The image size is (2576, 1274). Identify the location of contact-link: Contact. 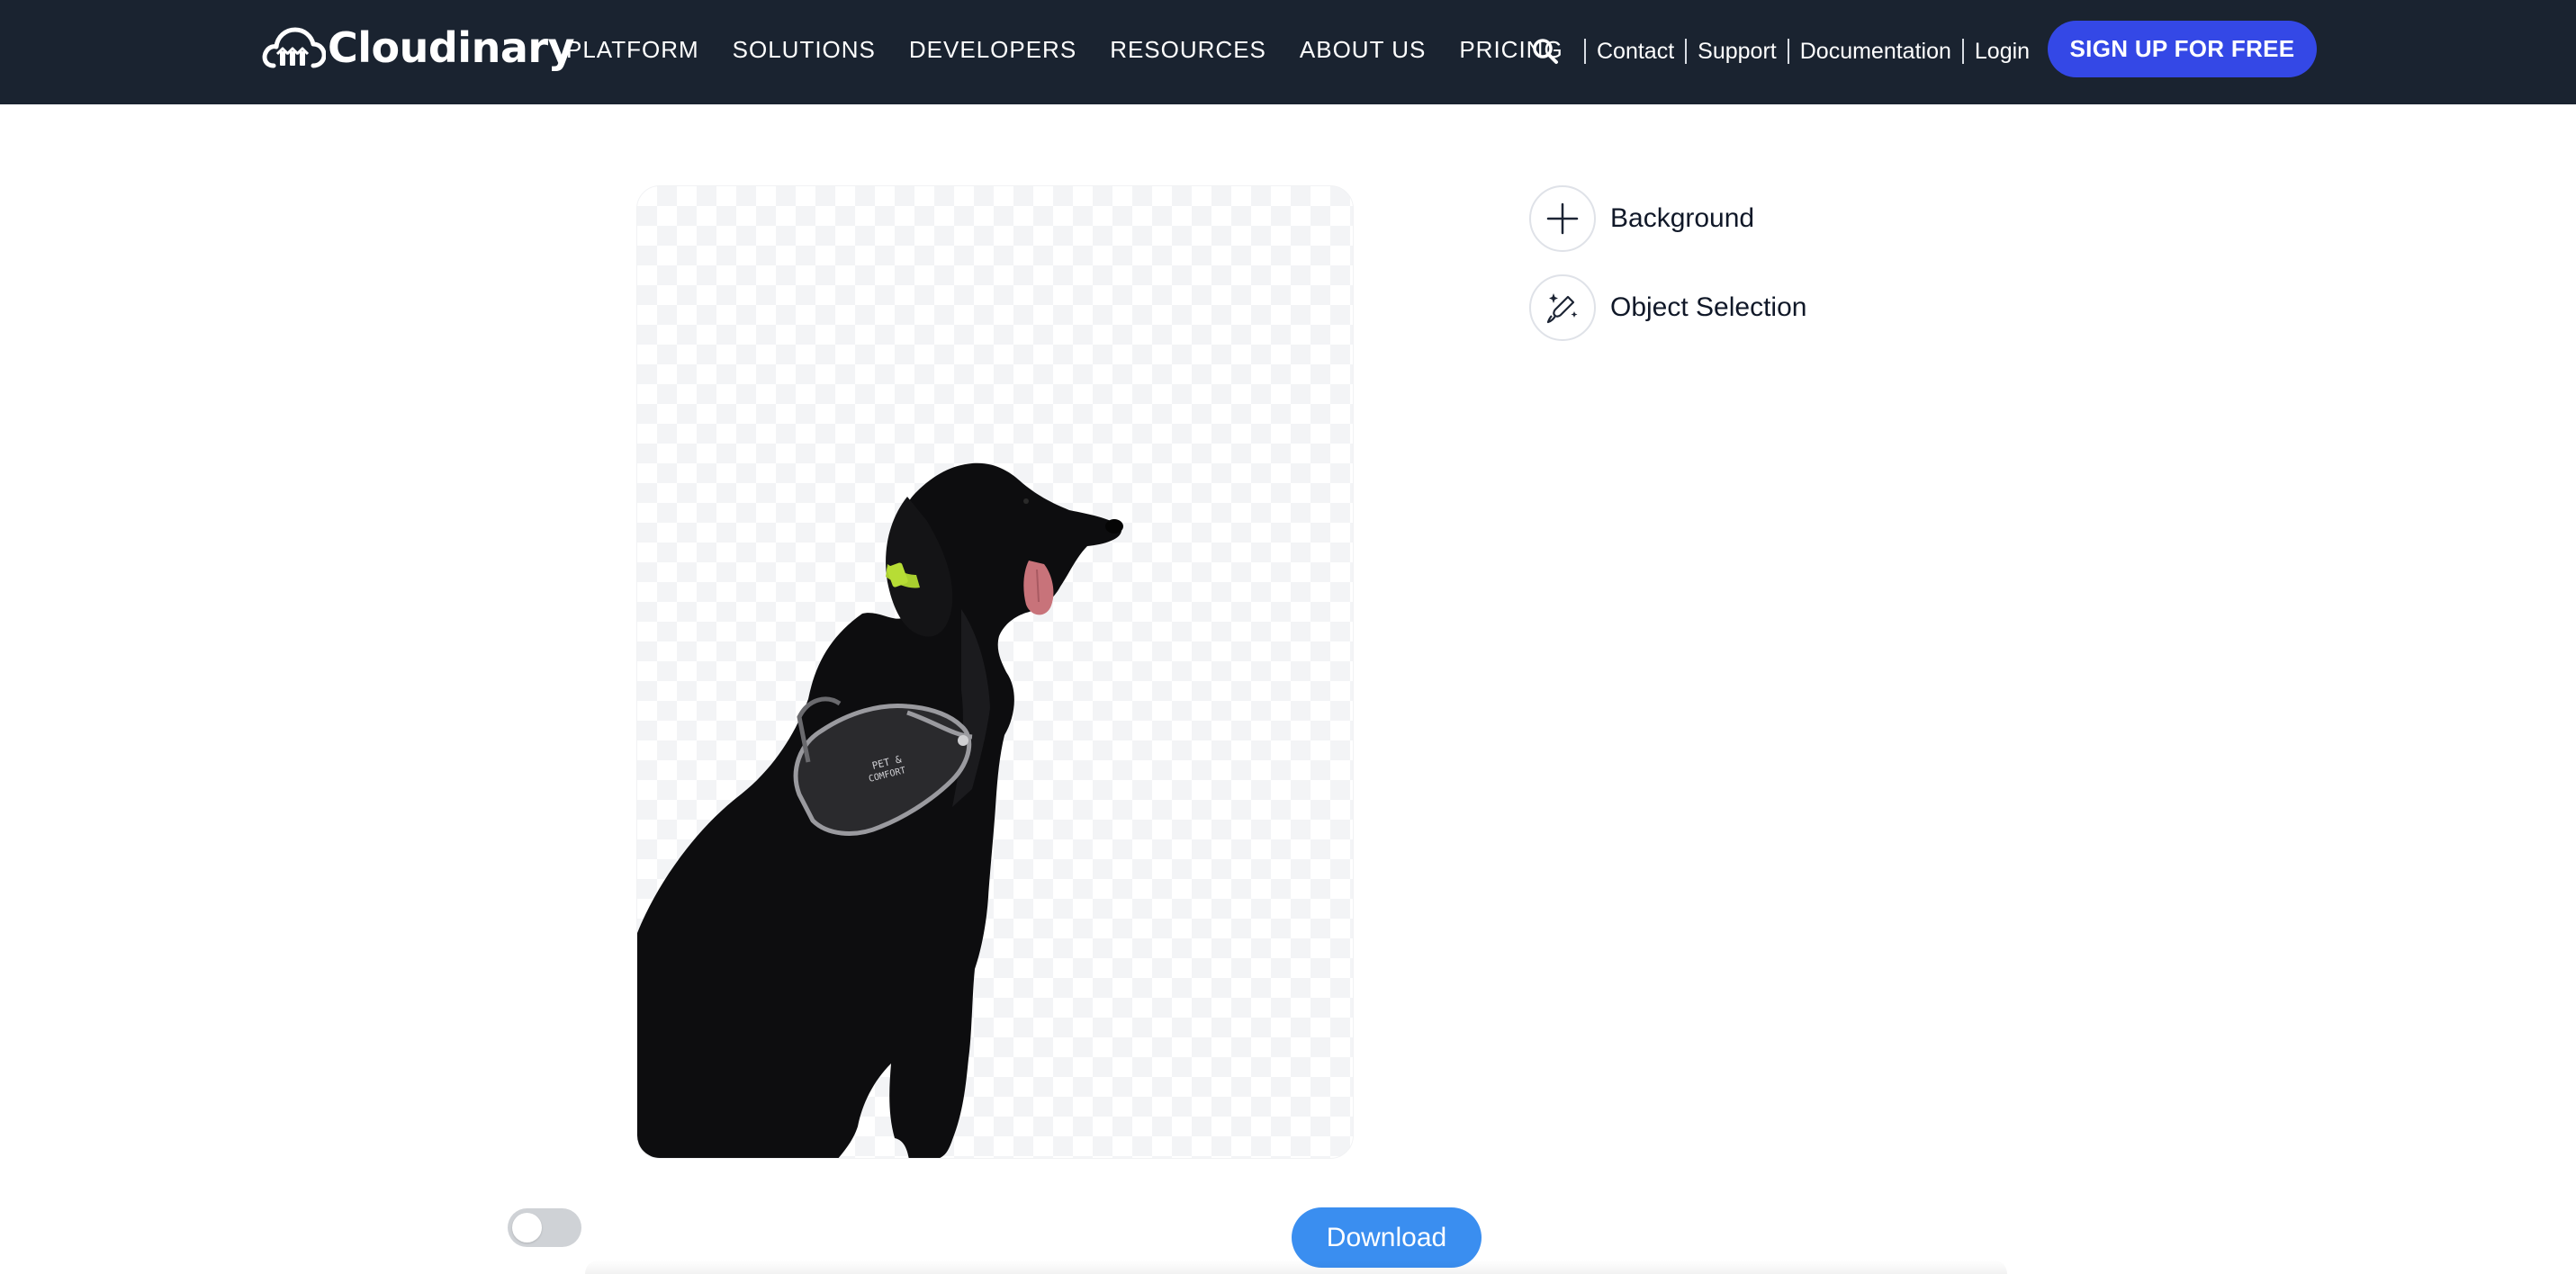
(1635, 52).